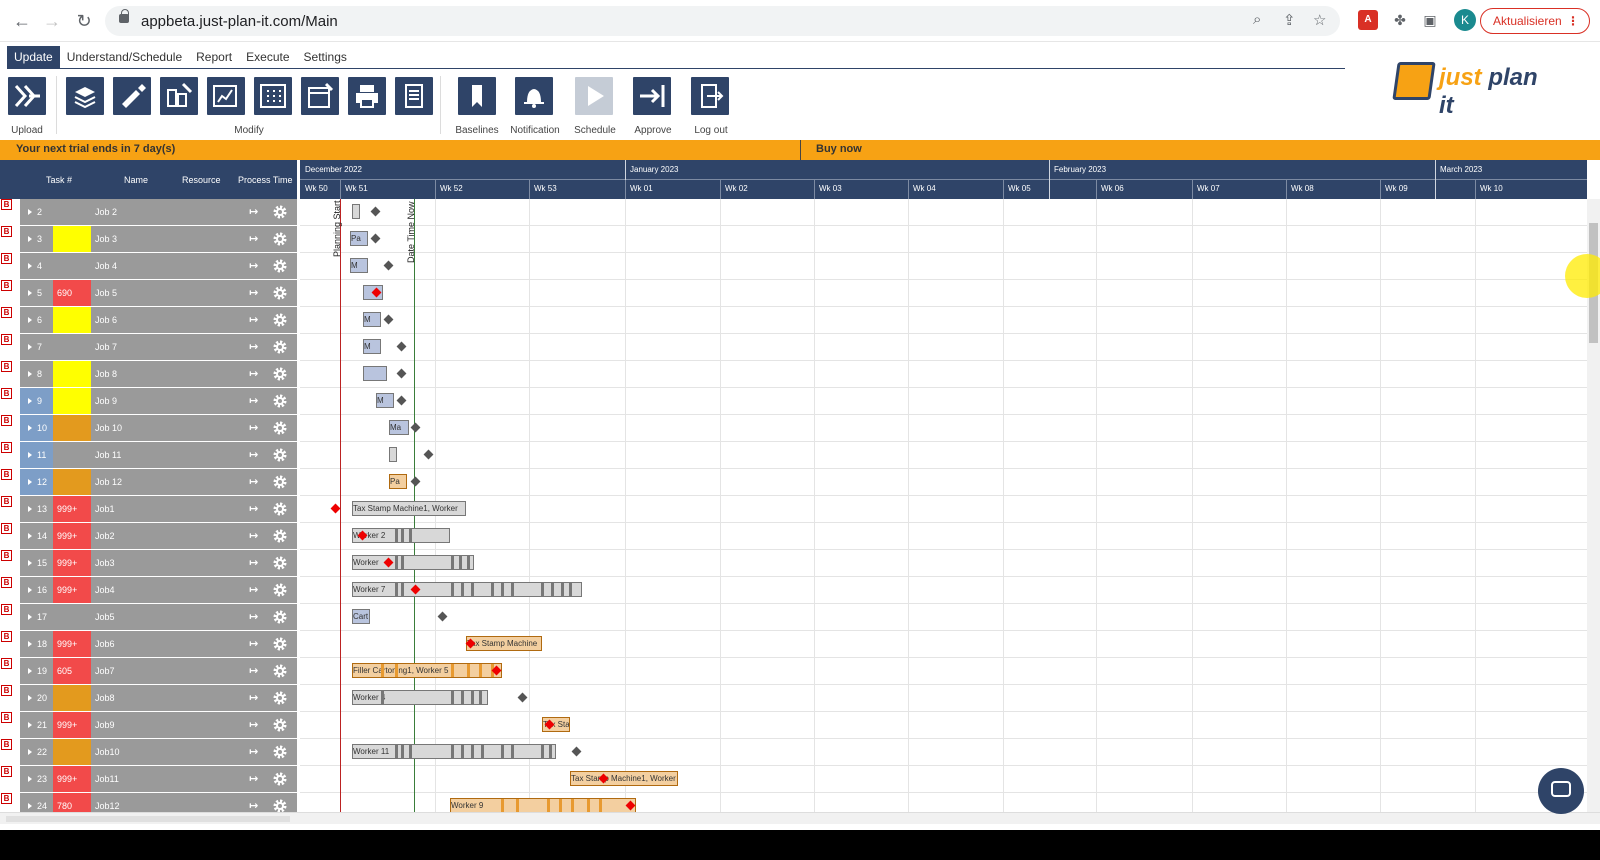 Image resolution: width=1600 pixels, height=860 pixels. I want to click on back-icon: ←, so click(22, 21).